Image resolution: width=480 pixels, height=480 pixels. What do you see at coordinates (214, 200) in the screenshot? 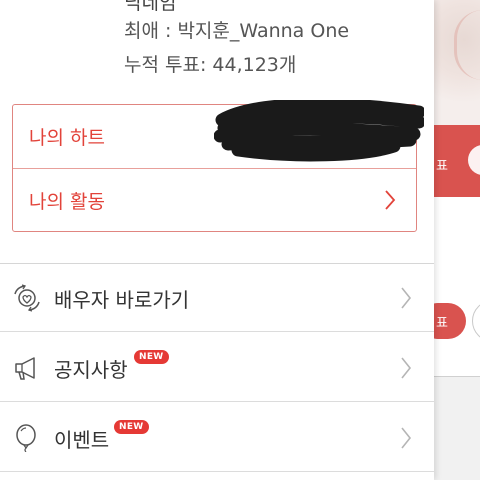
I see `my-activity-row: 나의 활동` at bounding box center [214, 200].